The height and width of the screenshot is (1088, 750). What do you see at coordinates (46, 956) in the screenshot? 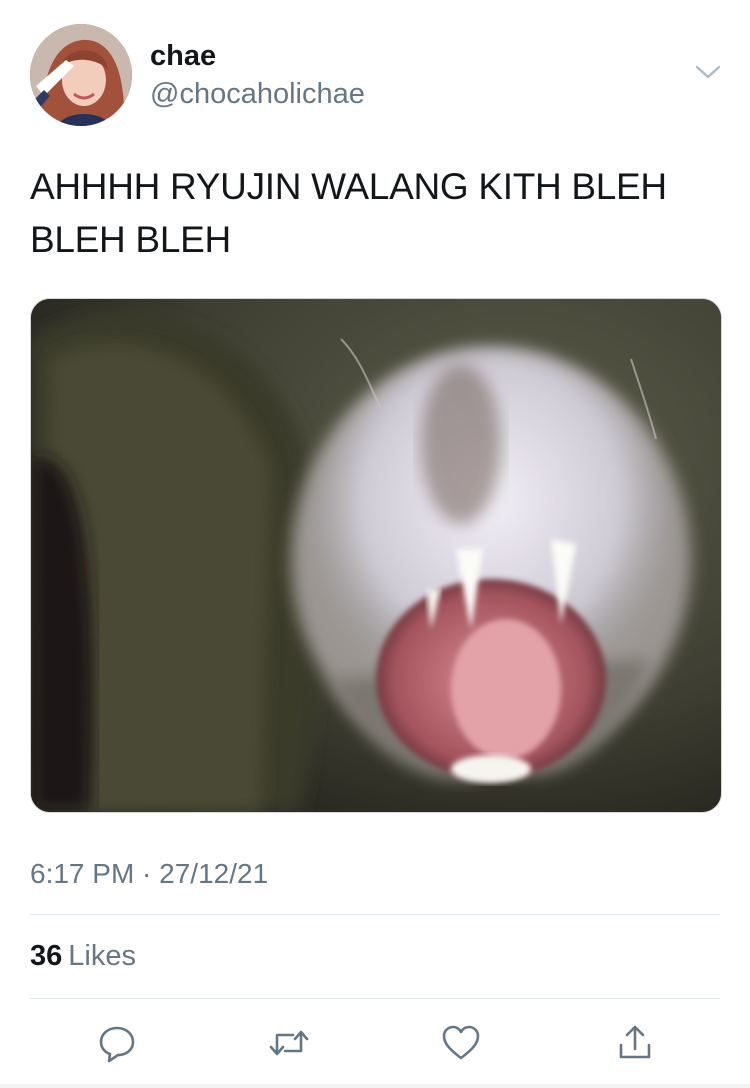
I see `likes-count: 36` at bounding box center [46, 956].